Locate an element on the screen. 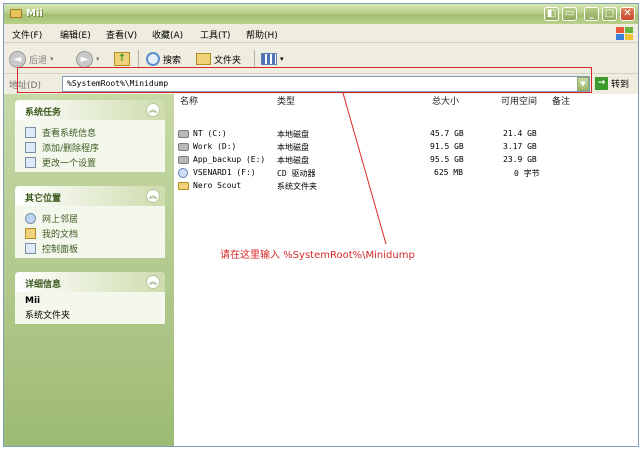 This screenshot has width=642, height=450. item-free: 21.4 GB is located at coordinates (520, 133).